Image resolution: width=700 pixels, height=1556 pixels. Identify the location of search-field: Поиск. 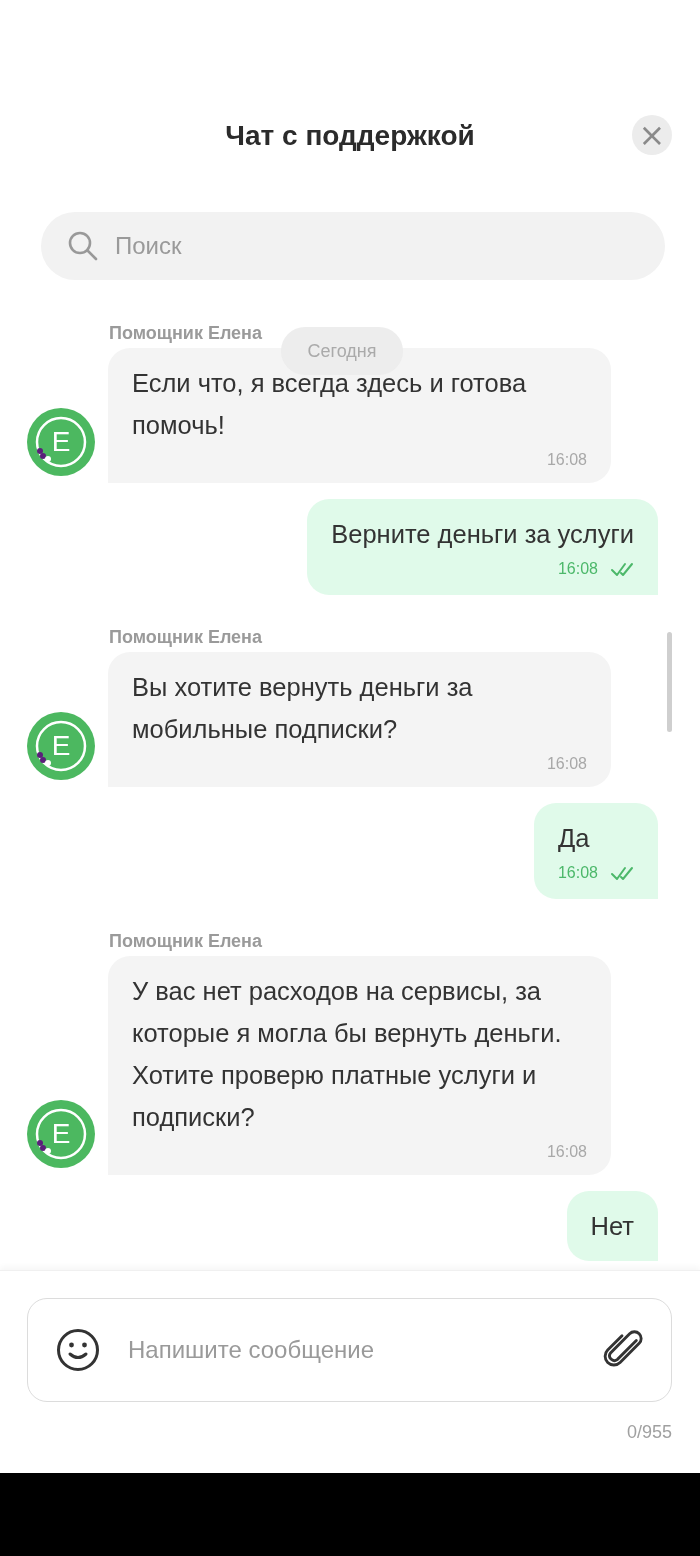
(353, 246).